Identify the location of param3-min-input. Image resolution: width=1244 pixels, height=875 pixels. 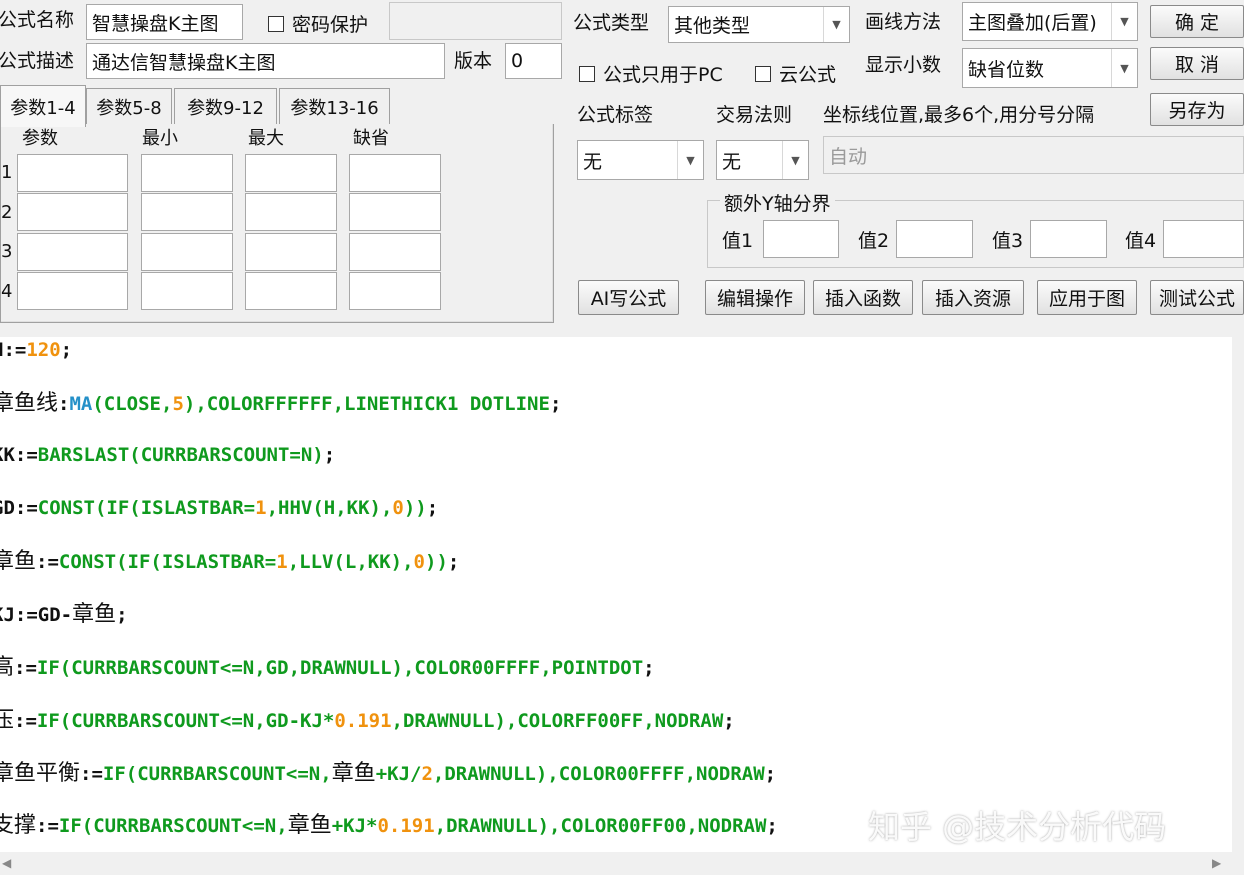
(187, 252).